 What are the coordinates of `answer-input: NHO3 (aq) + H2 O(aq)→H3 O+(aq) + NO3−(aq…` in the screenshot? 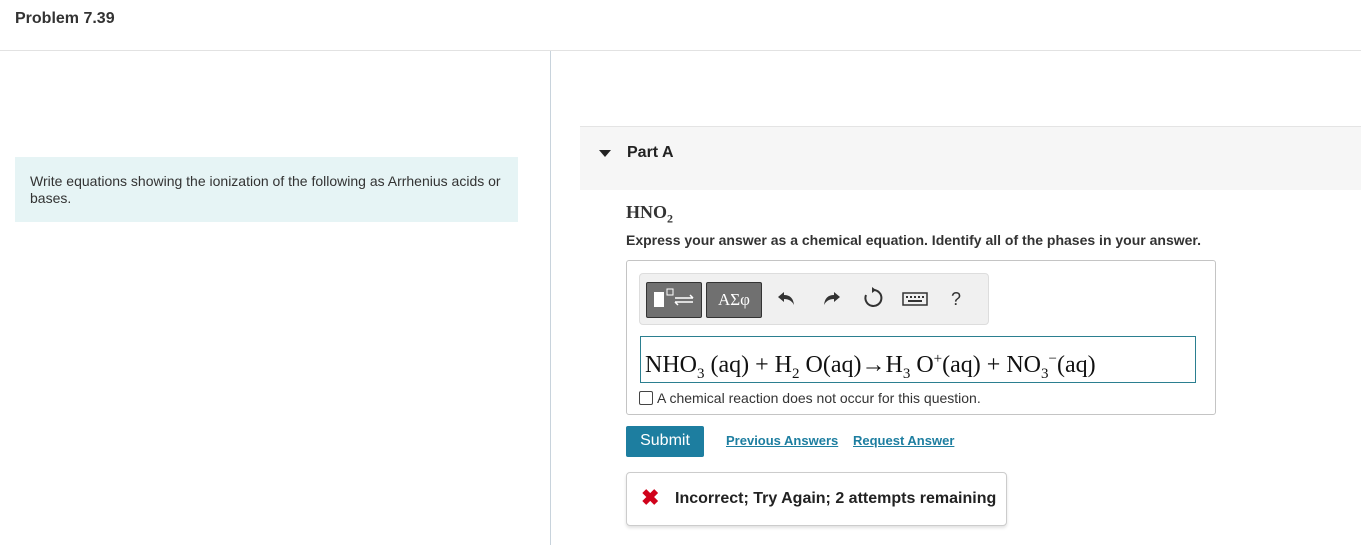 It's located at (918, 359).